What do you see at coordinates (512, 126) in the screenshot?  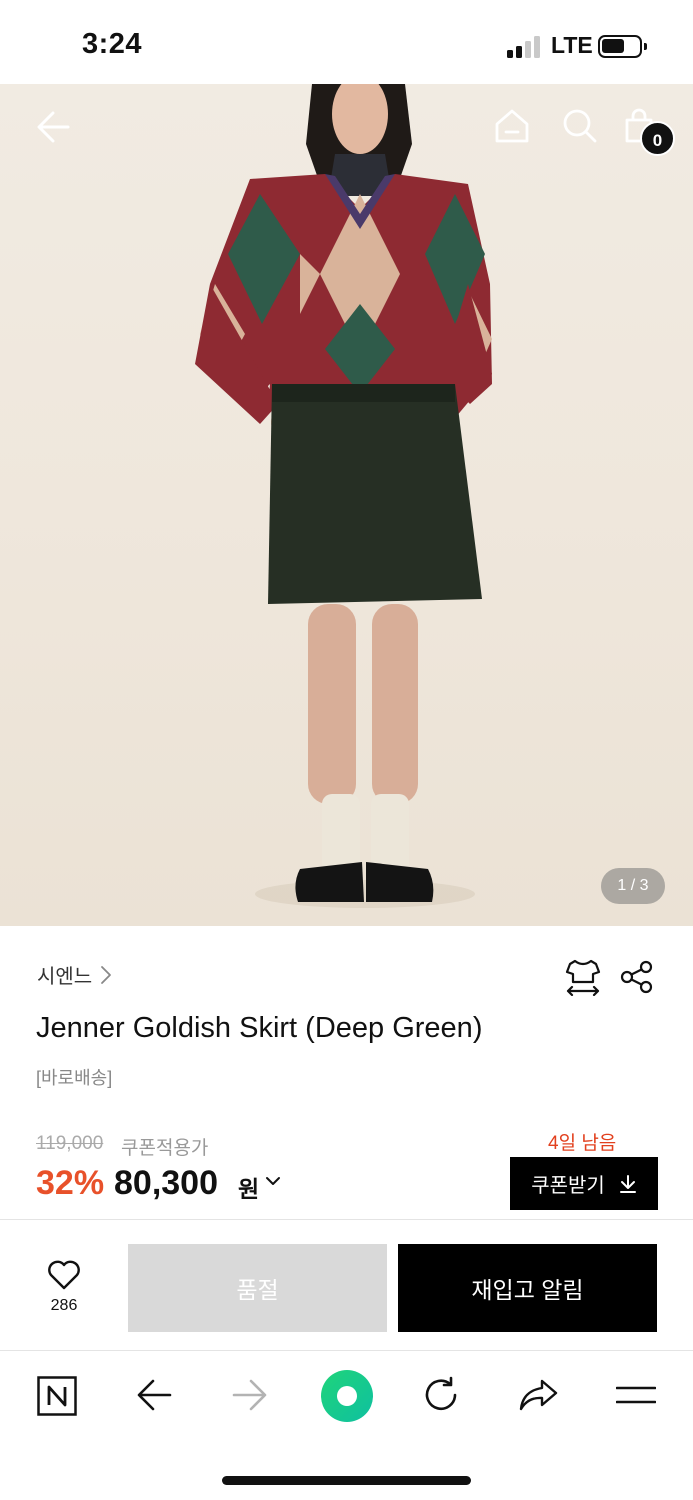 I see `home-icon` at bounding box center [512, 126].